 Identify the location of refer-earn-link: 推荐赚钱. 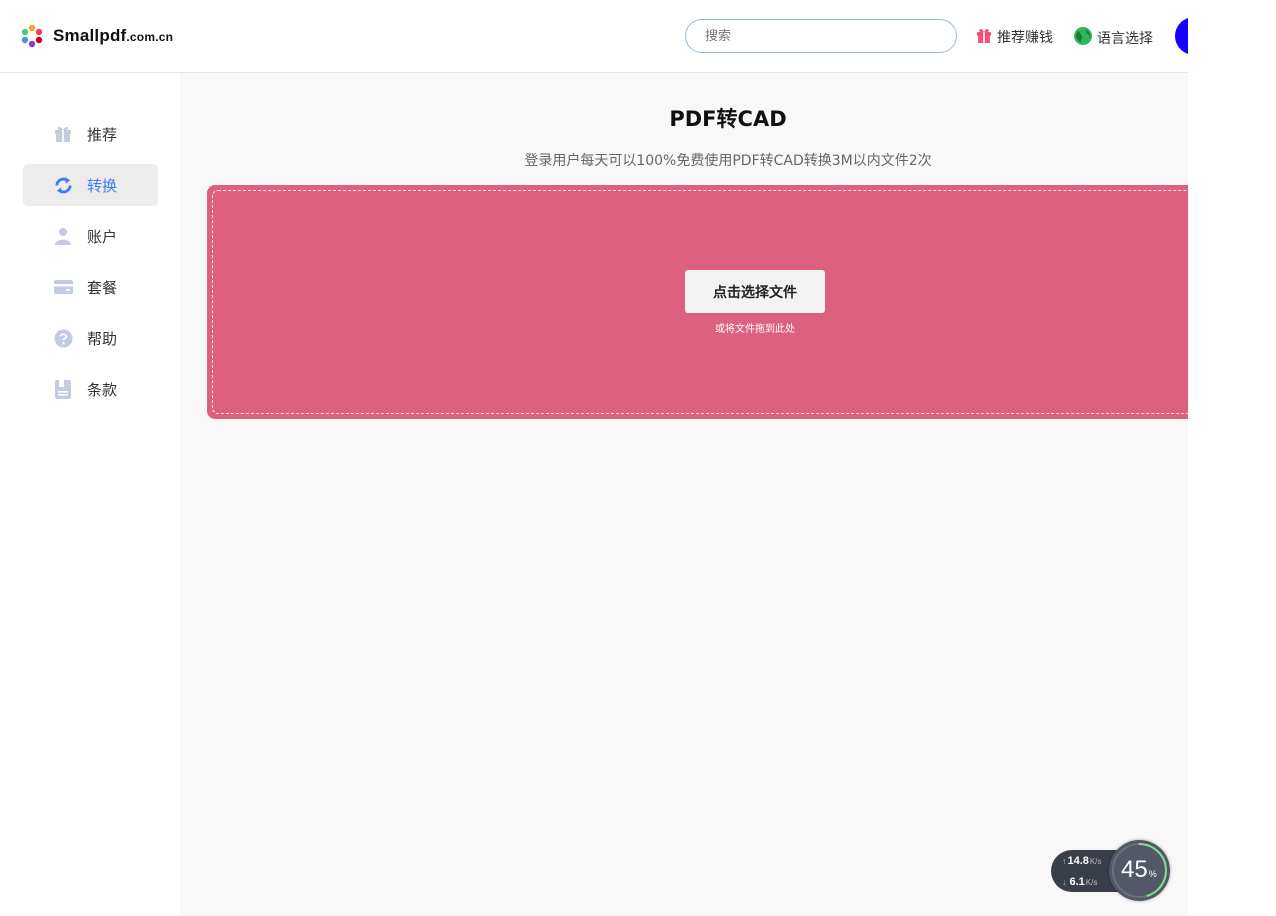
(1014, 37).